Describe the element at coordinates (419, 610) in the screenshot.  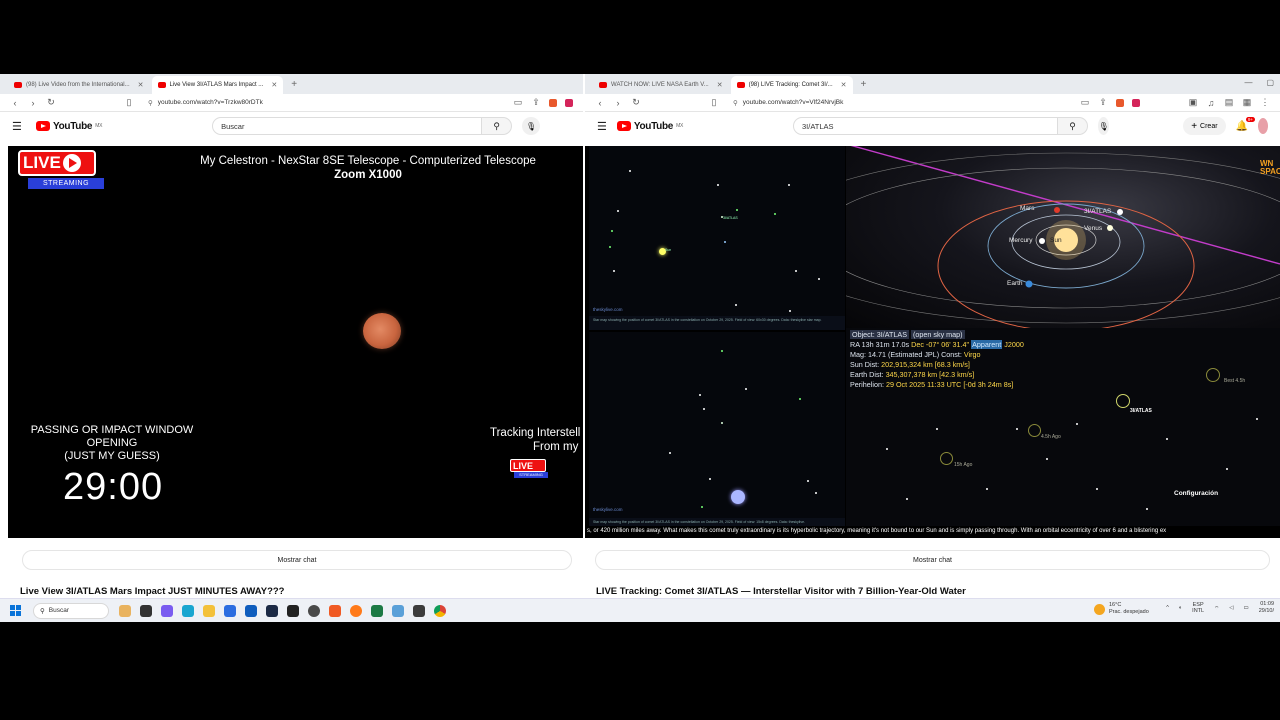
I see `terminal-icon` at that location.